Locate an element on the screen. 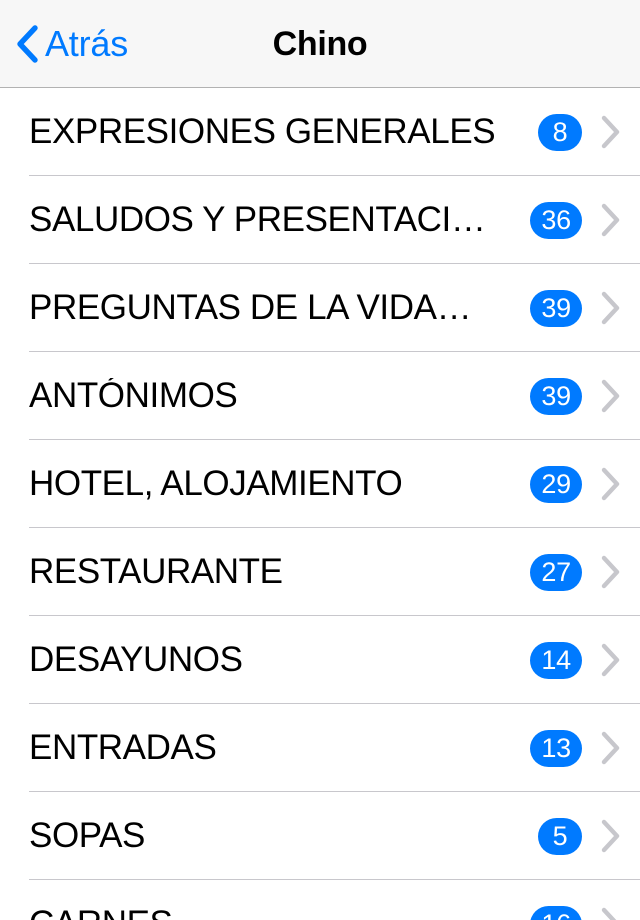  count-badge: 13 is located at coordinates (556, 748).